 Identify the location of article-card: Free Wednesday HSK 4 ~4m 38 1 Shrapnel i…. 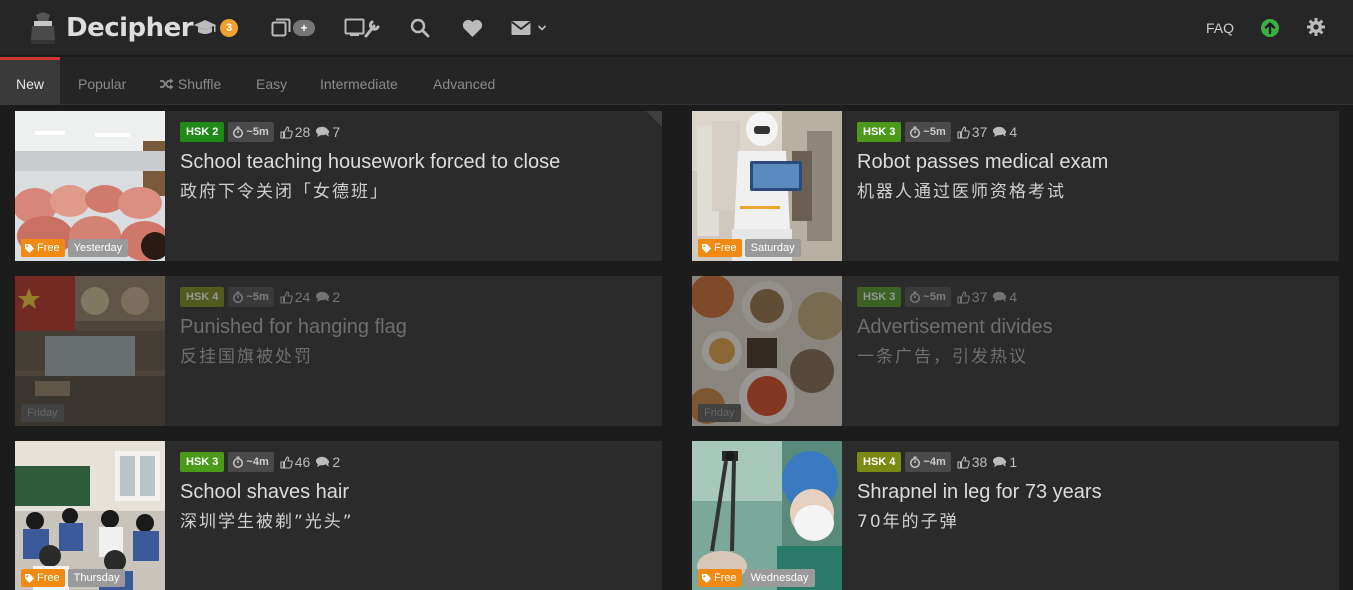
(1015, 515).